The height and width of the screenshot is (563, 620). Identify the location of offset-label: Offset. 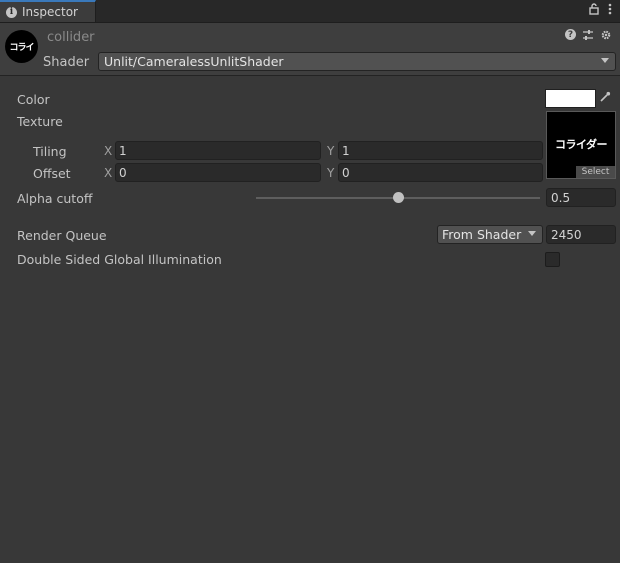
(52, 173).